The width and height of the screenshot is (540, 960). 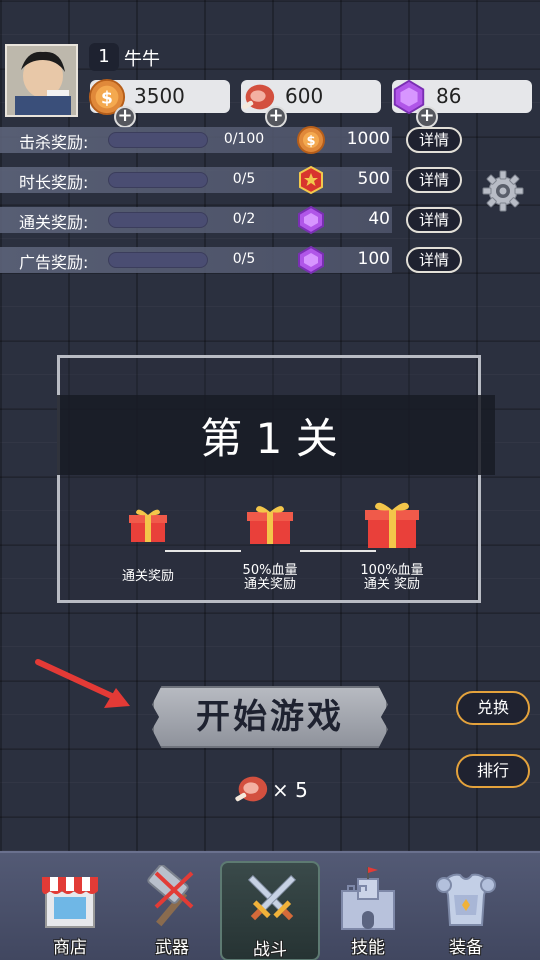 What do you see at coordinates (54, 182) in the screenshot?
I see `reward-label: 时长奖励:` at bounding box center [54, 182].